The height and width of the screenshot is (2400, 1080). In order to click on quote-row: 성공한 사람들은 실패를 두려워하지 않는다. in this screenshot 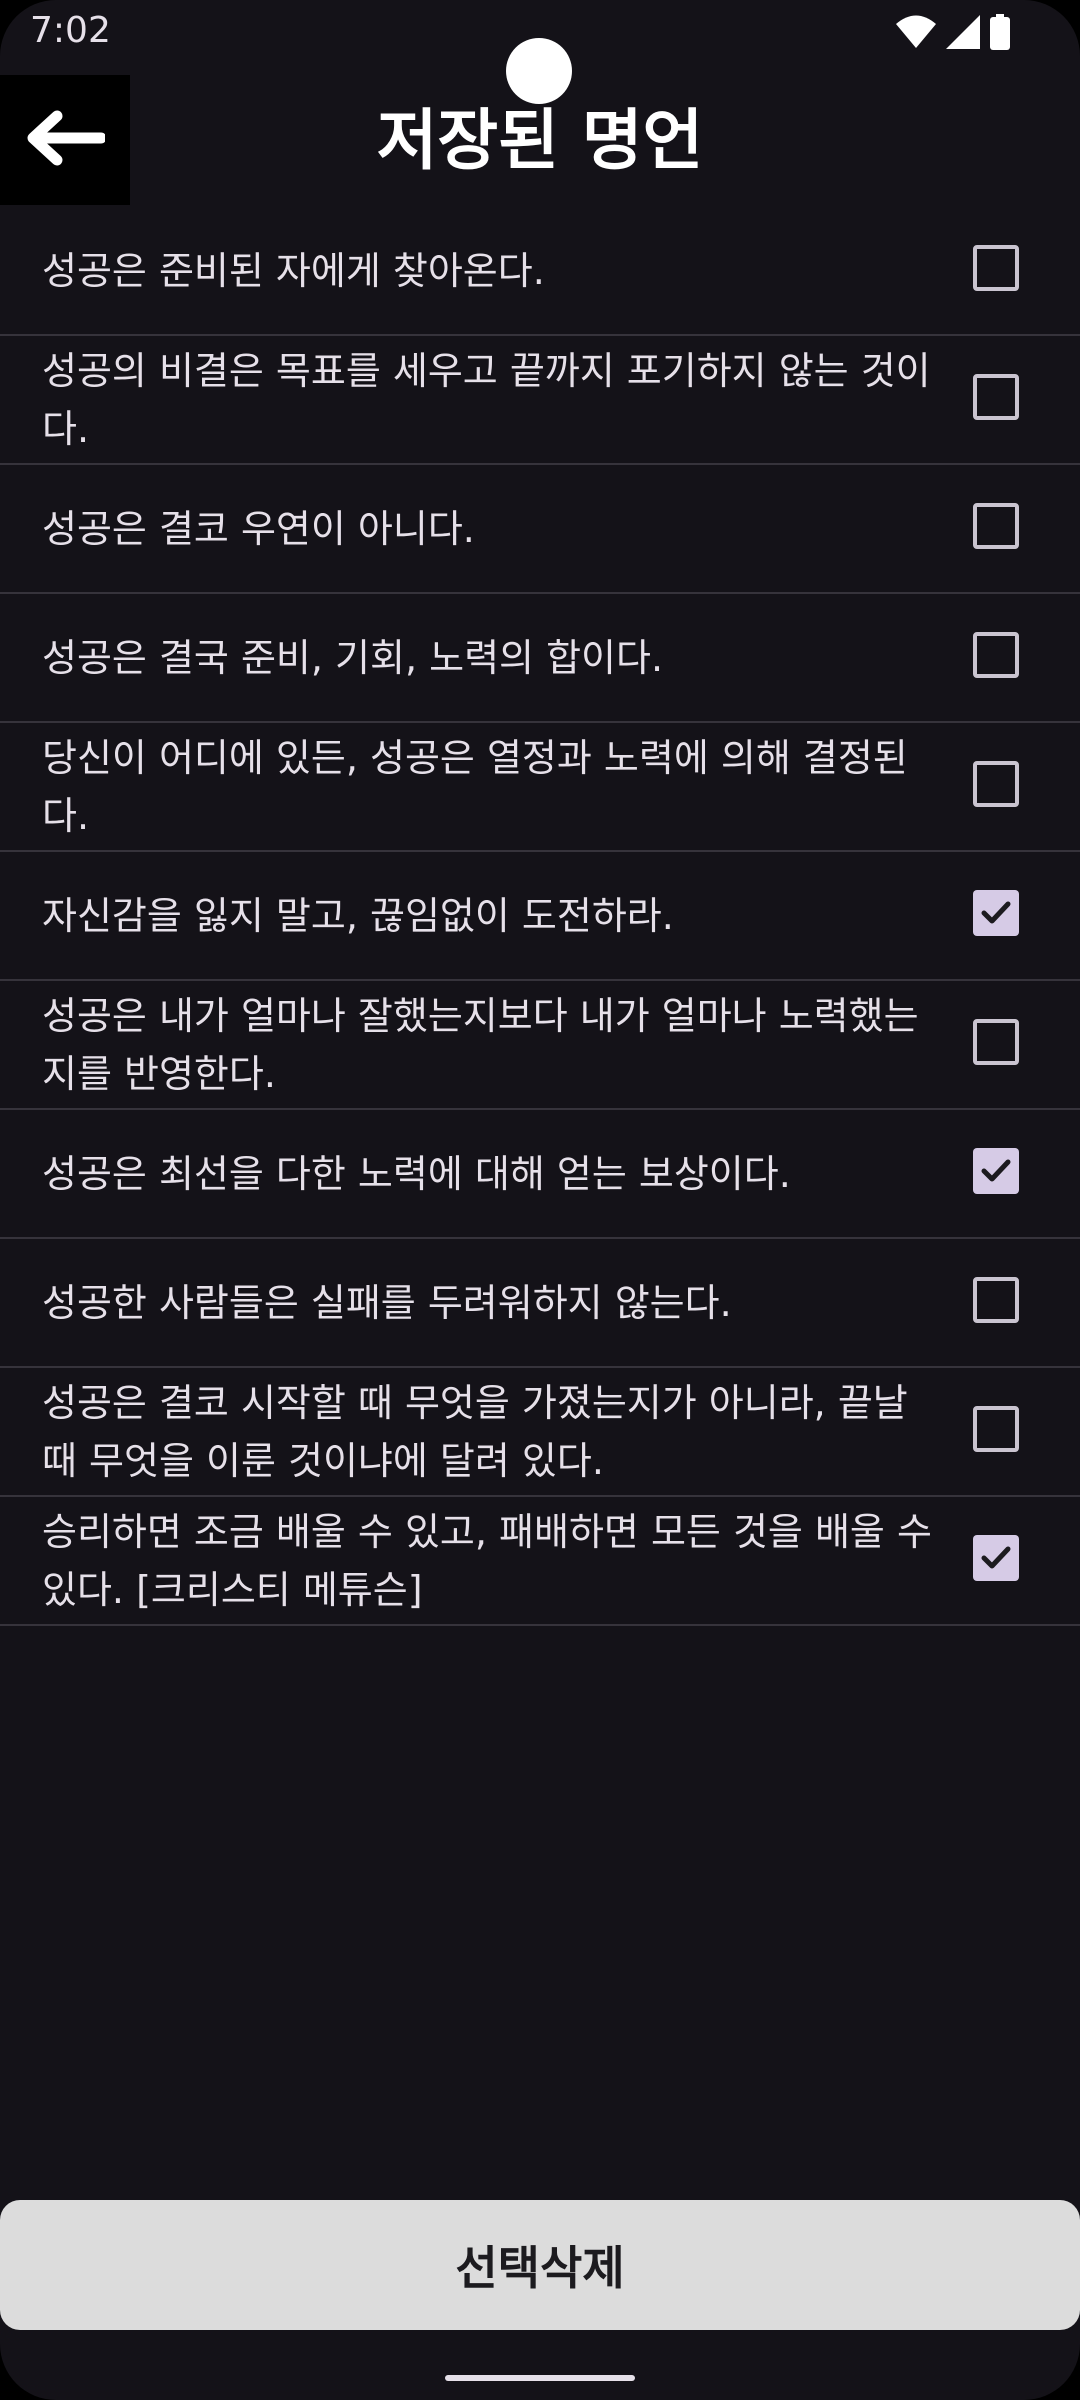, I will do `click(540, 1303)`.